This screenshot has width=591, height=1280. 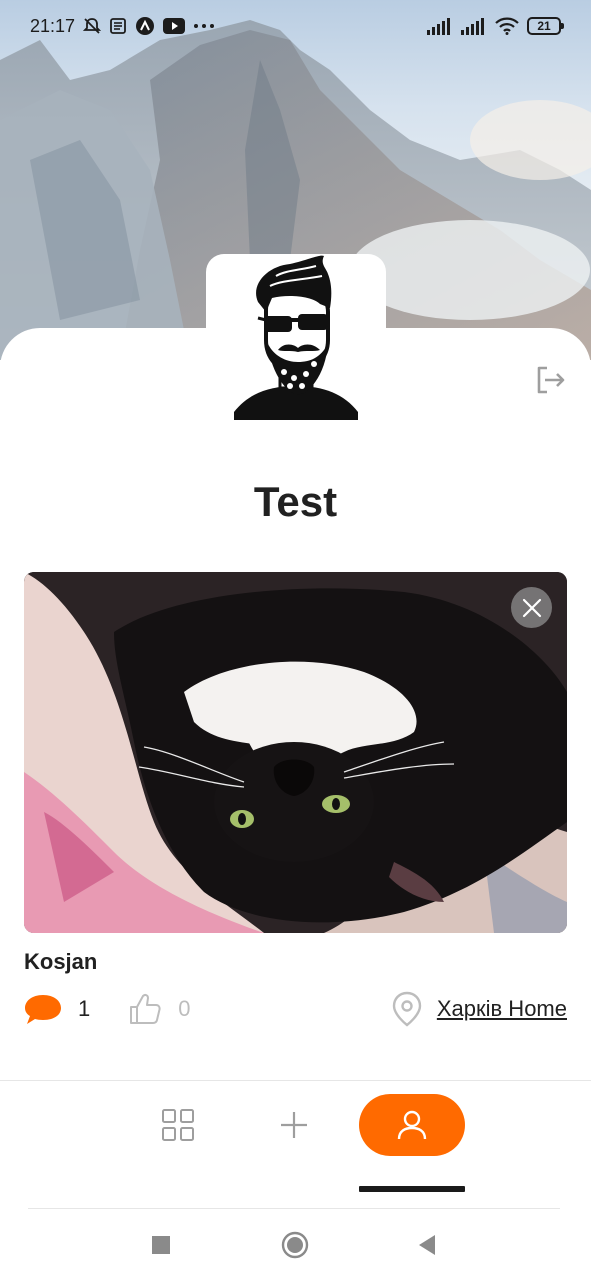 I want to click on profile-name: Test, so click(x=295, y=501).